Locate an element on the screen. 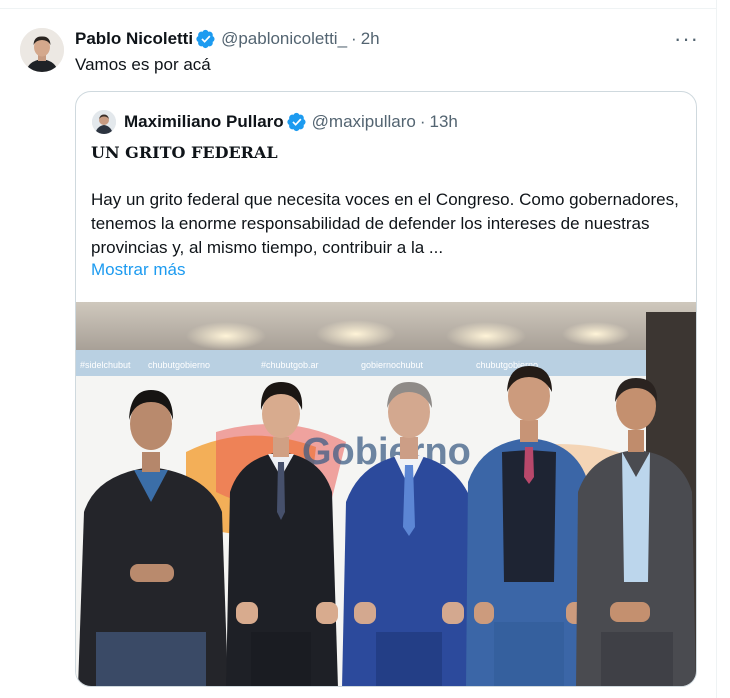  right-divider is located at coordinates (716, 349).